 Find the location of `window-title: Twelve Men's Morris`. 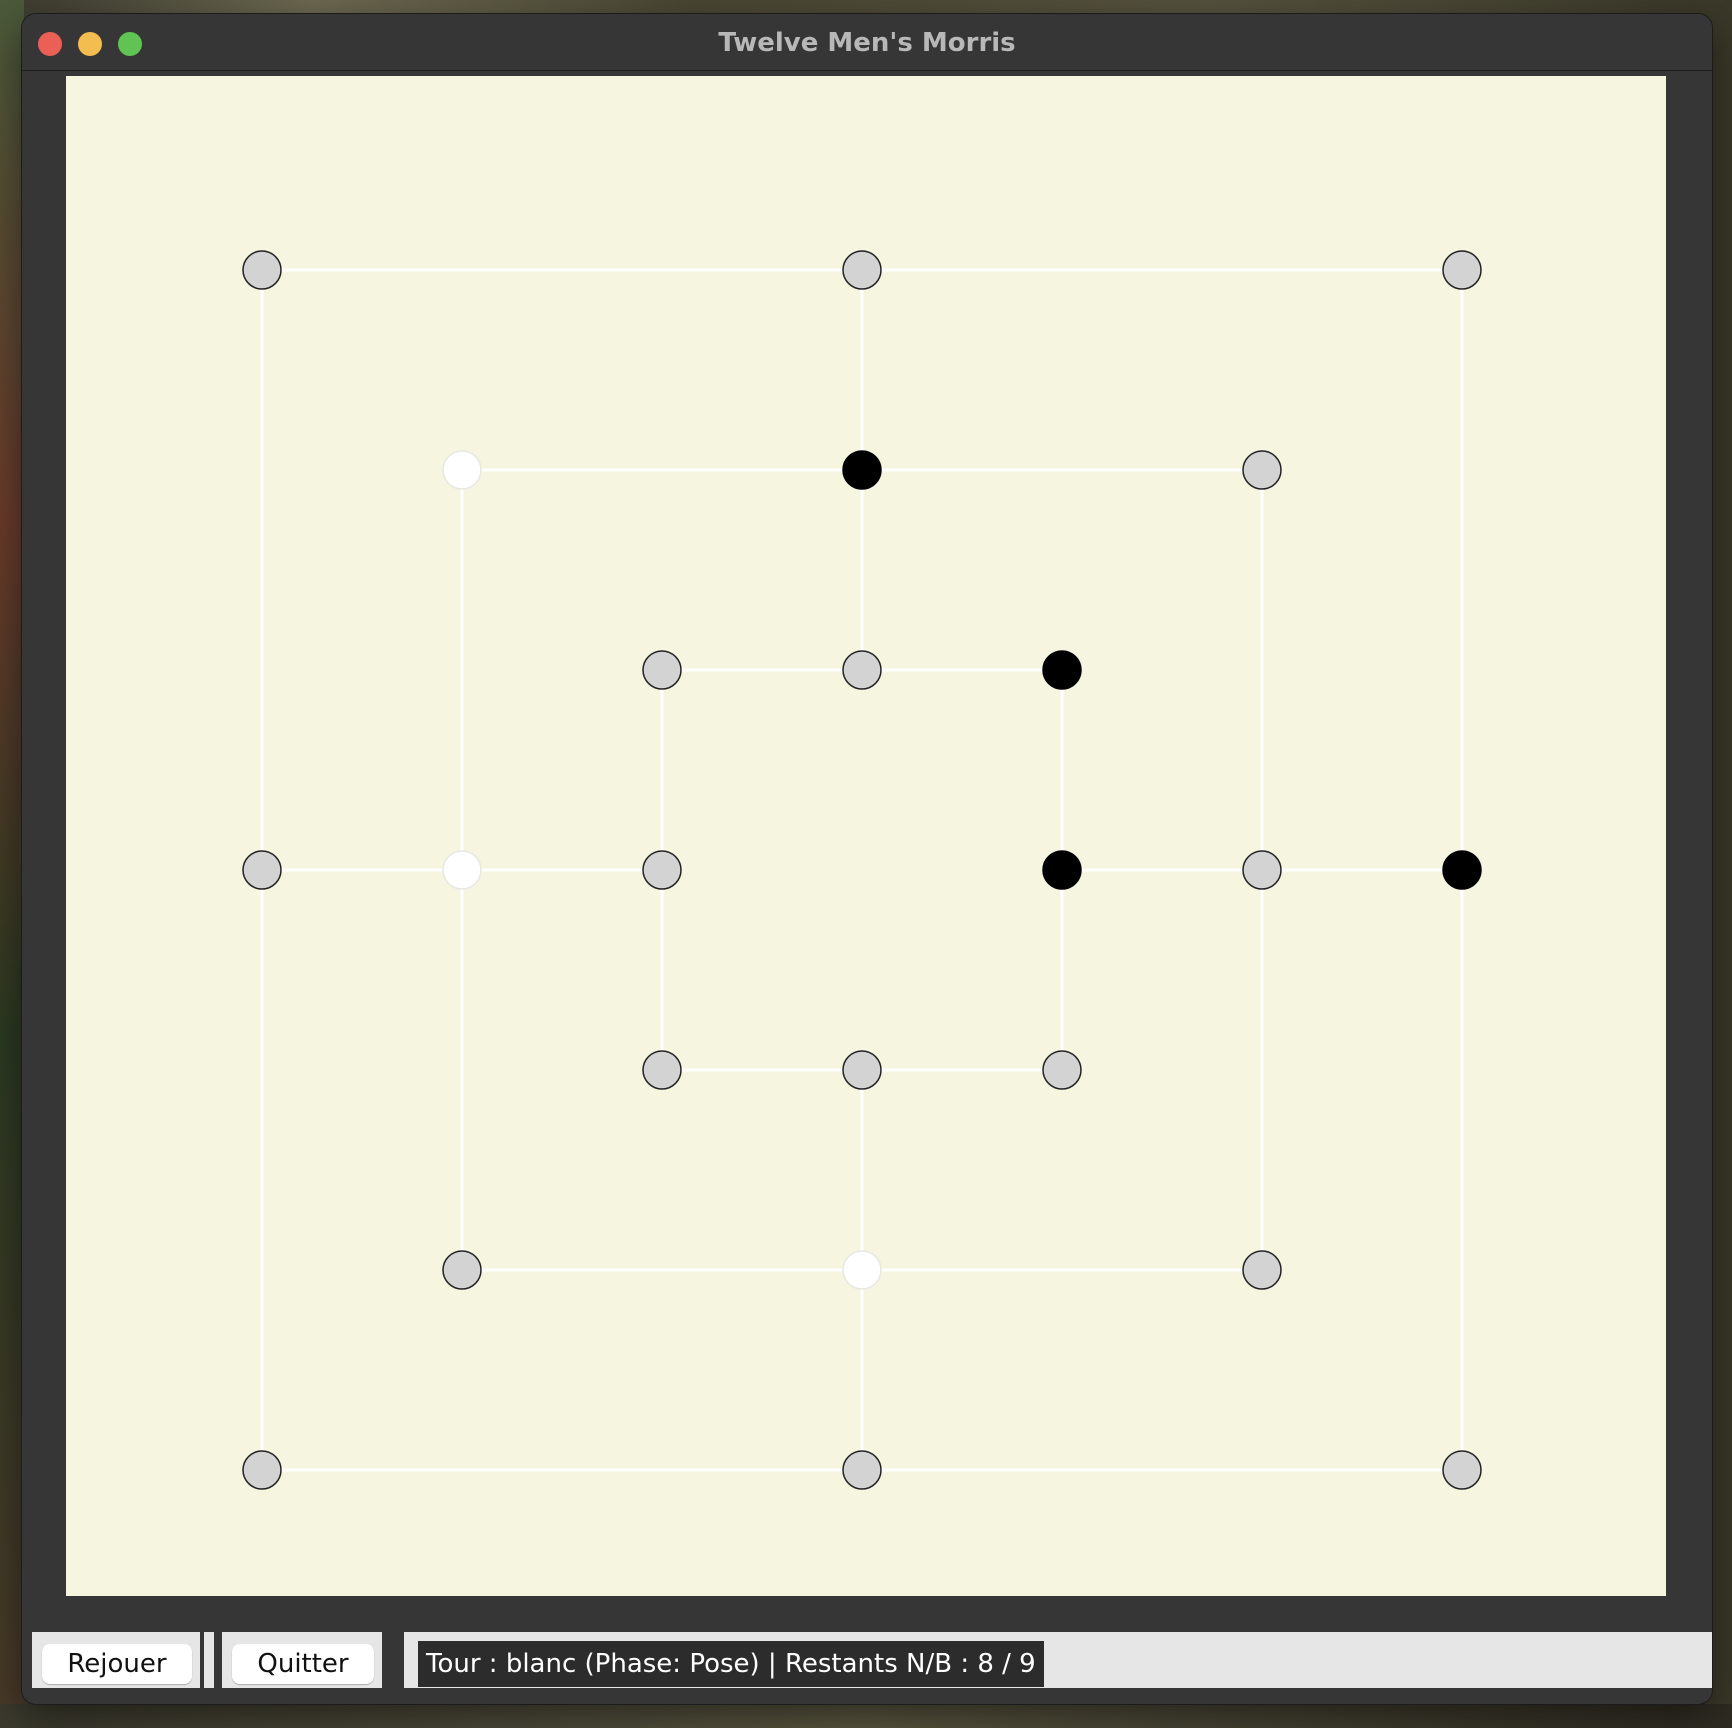

window-title: Twelve Men's Morris is located at coordinates (867, 43).